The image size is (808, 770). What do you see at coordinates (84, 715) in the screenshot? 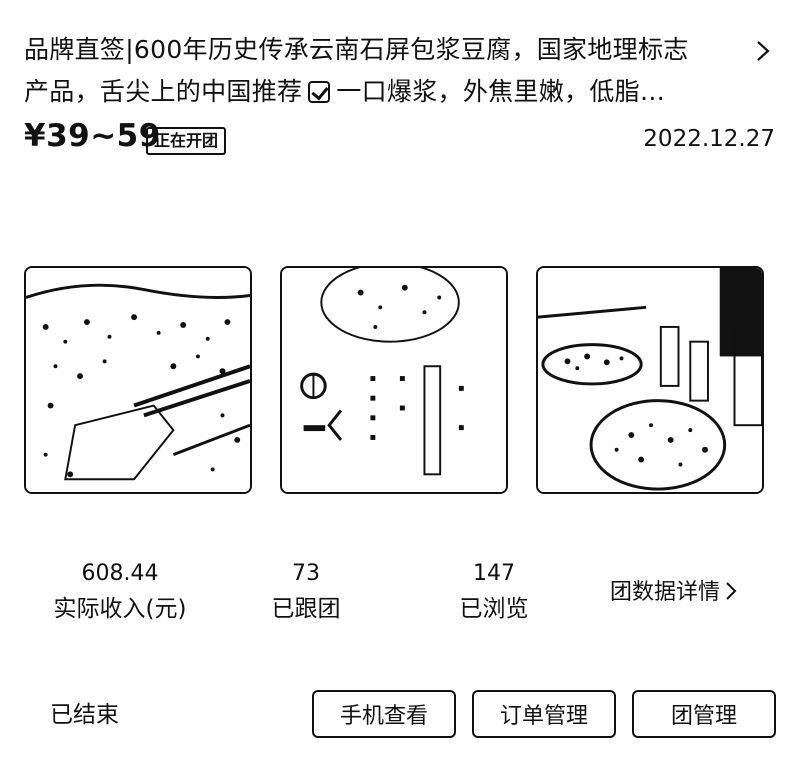
I see `group-status: 已结束` at bounding box center [84, 715].